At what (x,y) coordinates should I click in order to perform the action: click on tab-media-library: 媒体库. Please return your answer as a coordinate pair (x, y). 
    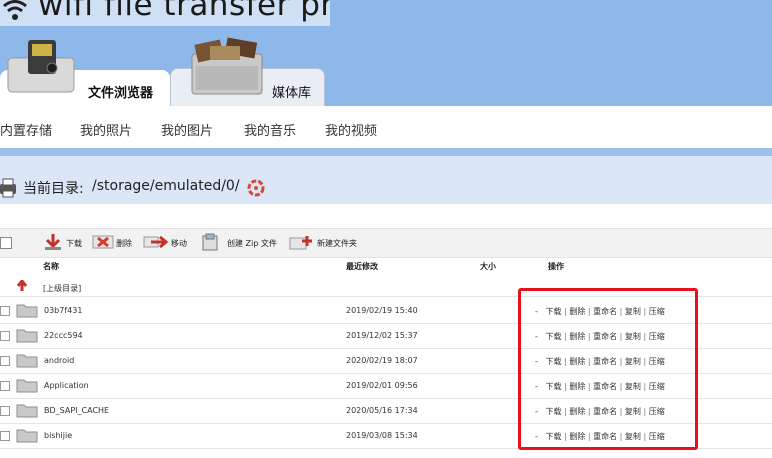
    Looking at the image, I should click on (247, 53).